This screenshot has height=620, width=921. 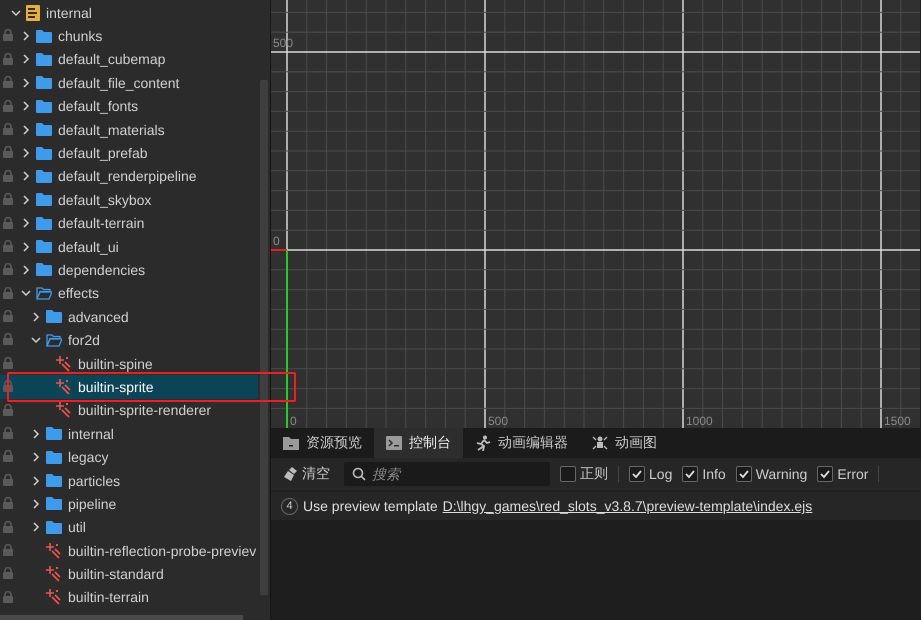 I want to click on tree-item: advanced, so click(x=129, y=316).